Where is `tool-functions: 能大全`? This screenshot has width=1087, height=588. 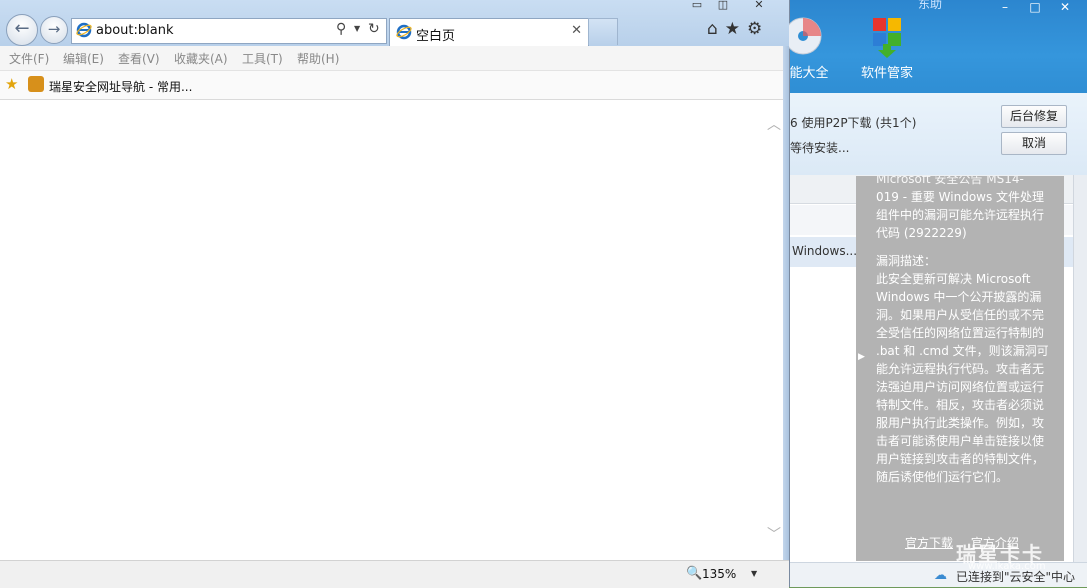 tool-functions: 能大全 is located at coordinates (809, 47).